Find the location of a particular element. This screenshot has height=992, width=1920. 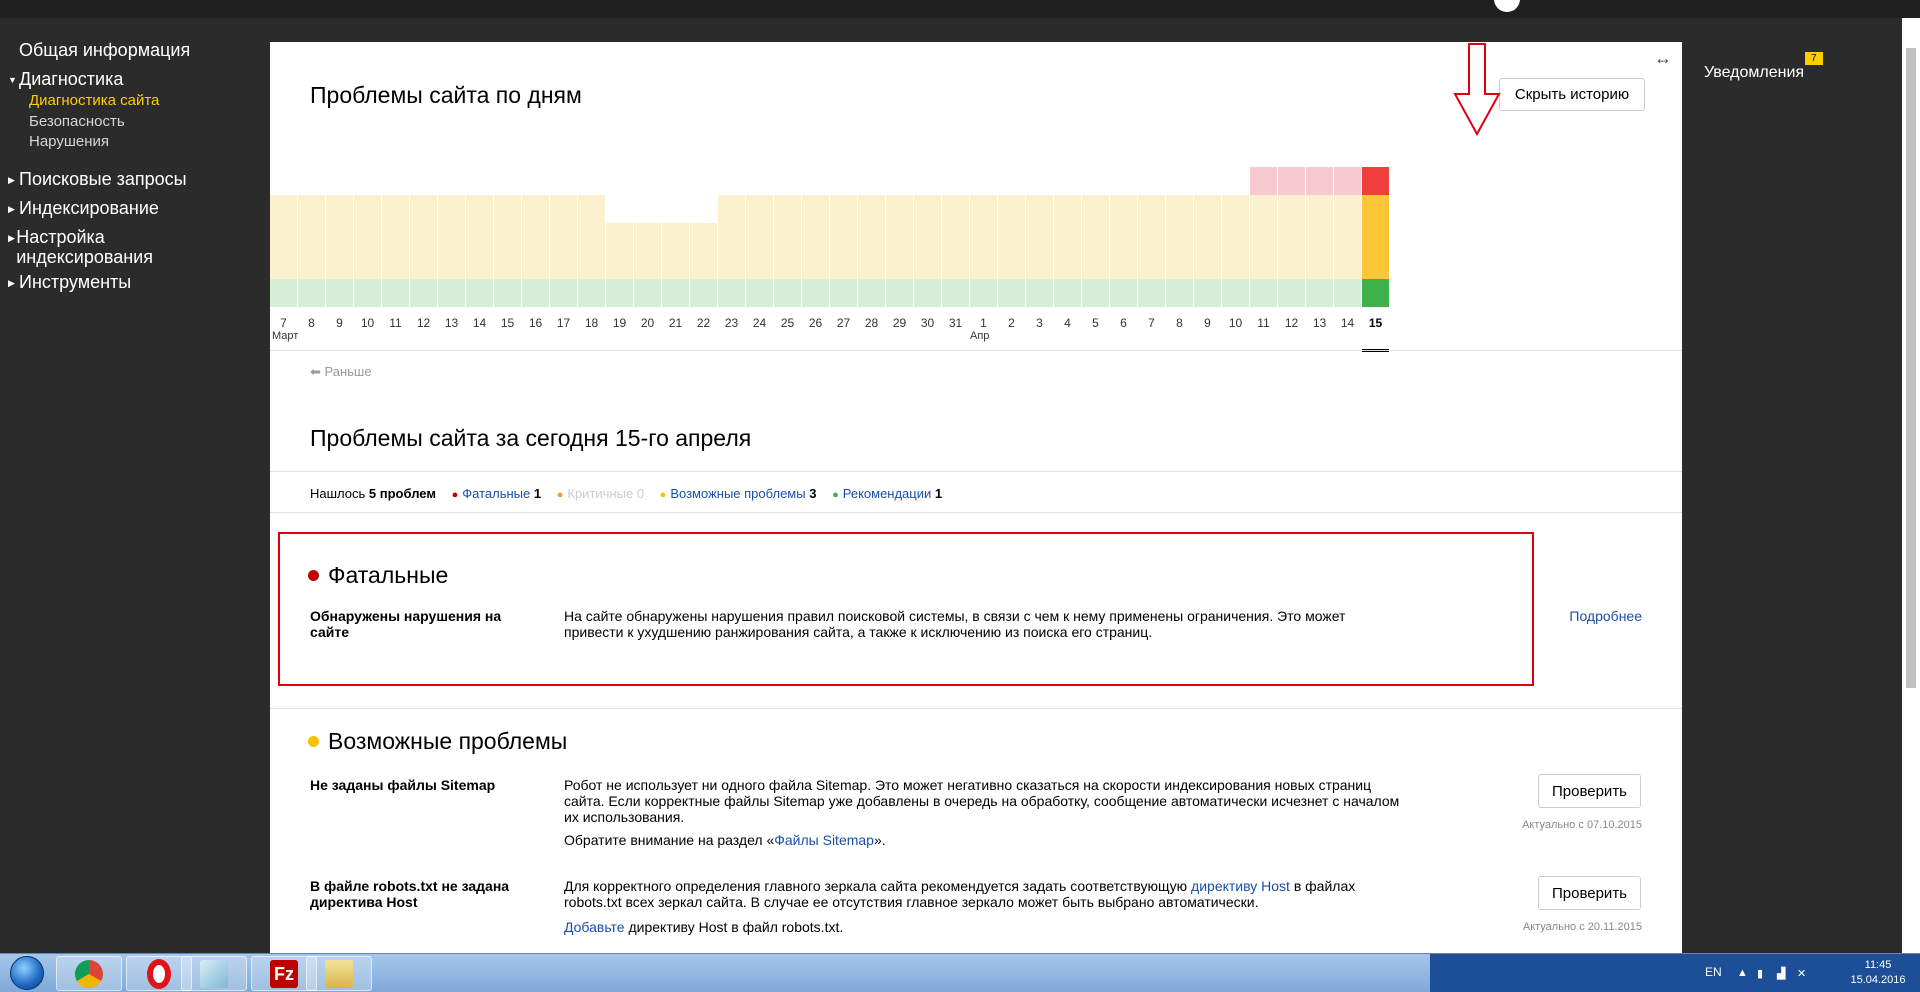

hide-history-button: Скрыть историю is located at coordinates (1572, 94).